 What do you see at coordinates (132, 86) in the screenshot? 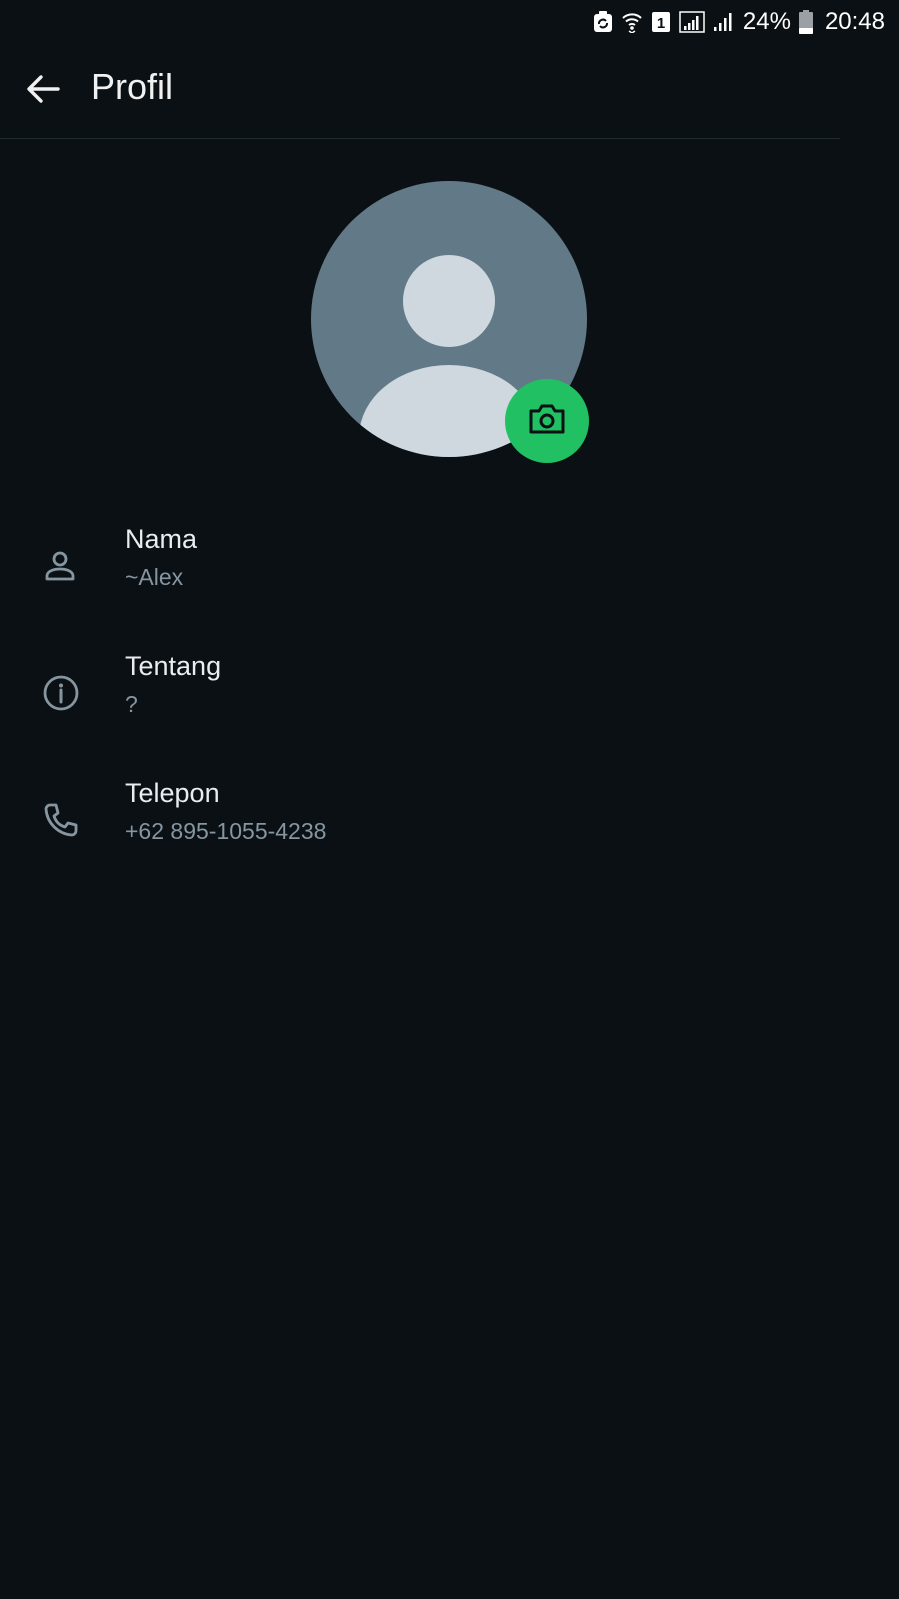
I see `page-title: Profil` at bounding box center [132, 86].